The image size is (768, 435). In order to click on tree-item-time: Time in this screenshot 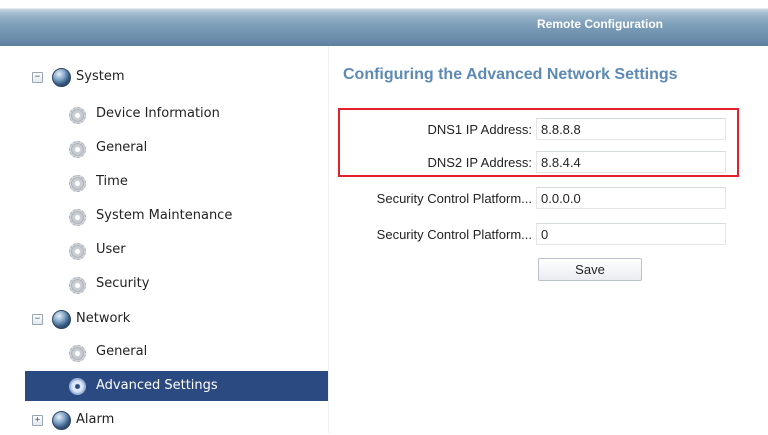, I will do `click(164, 183)`.